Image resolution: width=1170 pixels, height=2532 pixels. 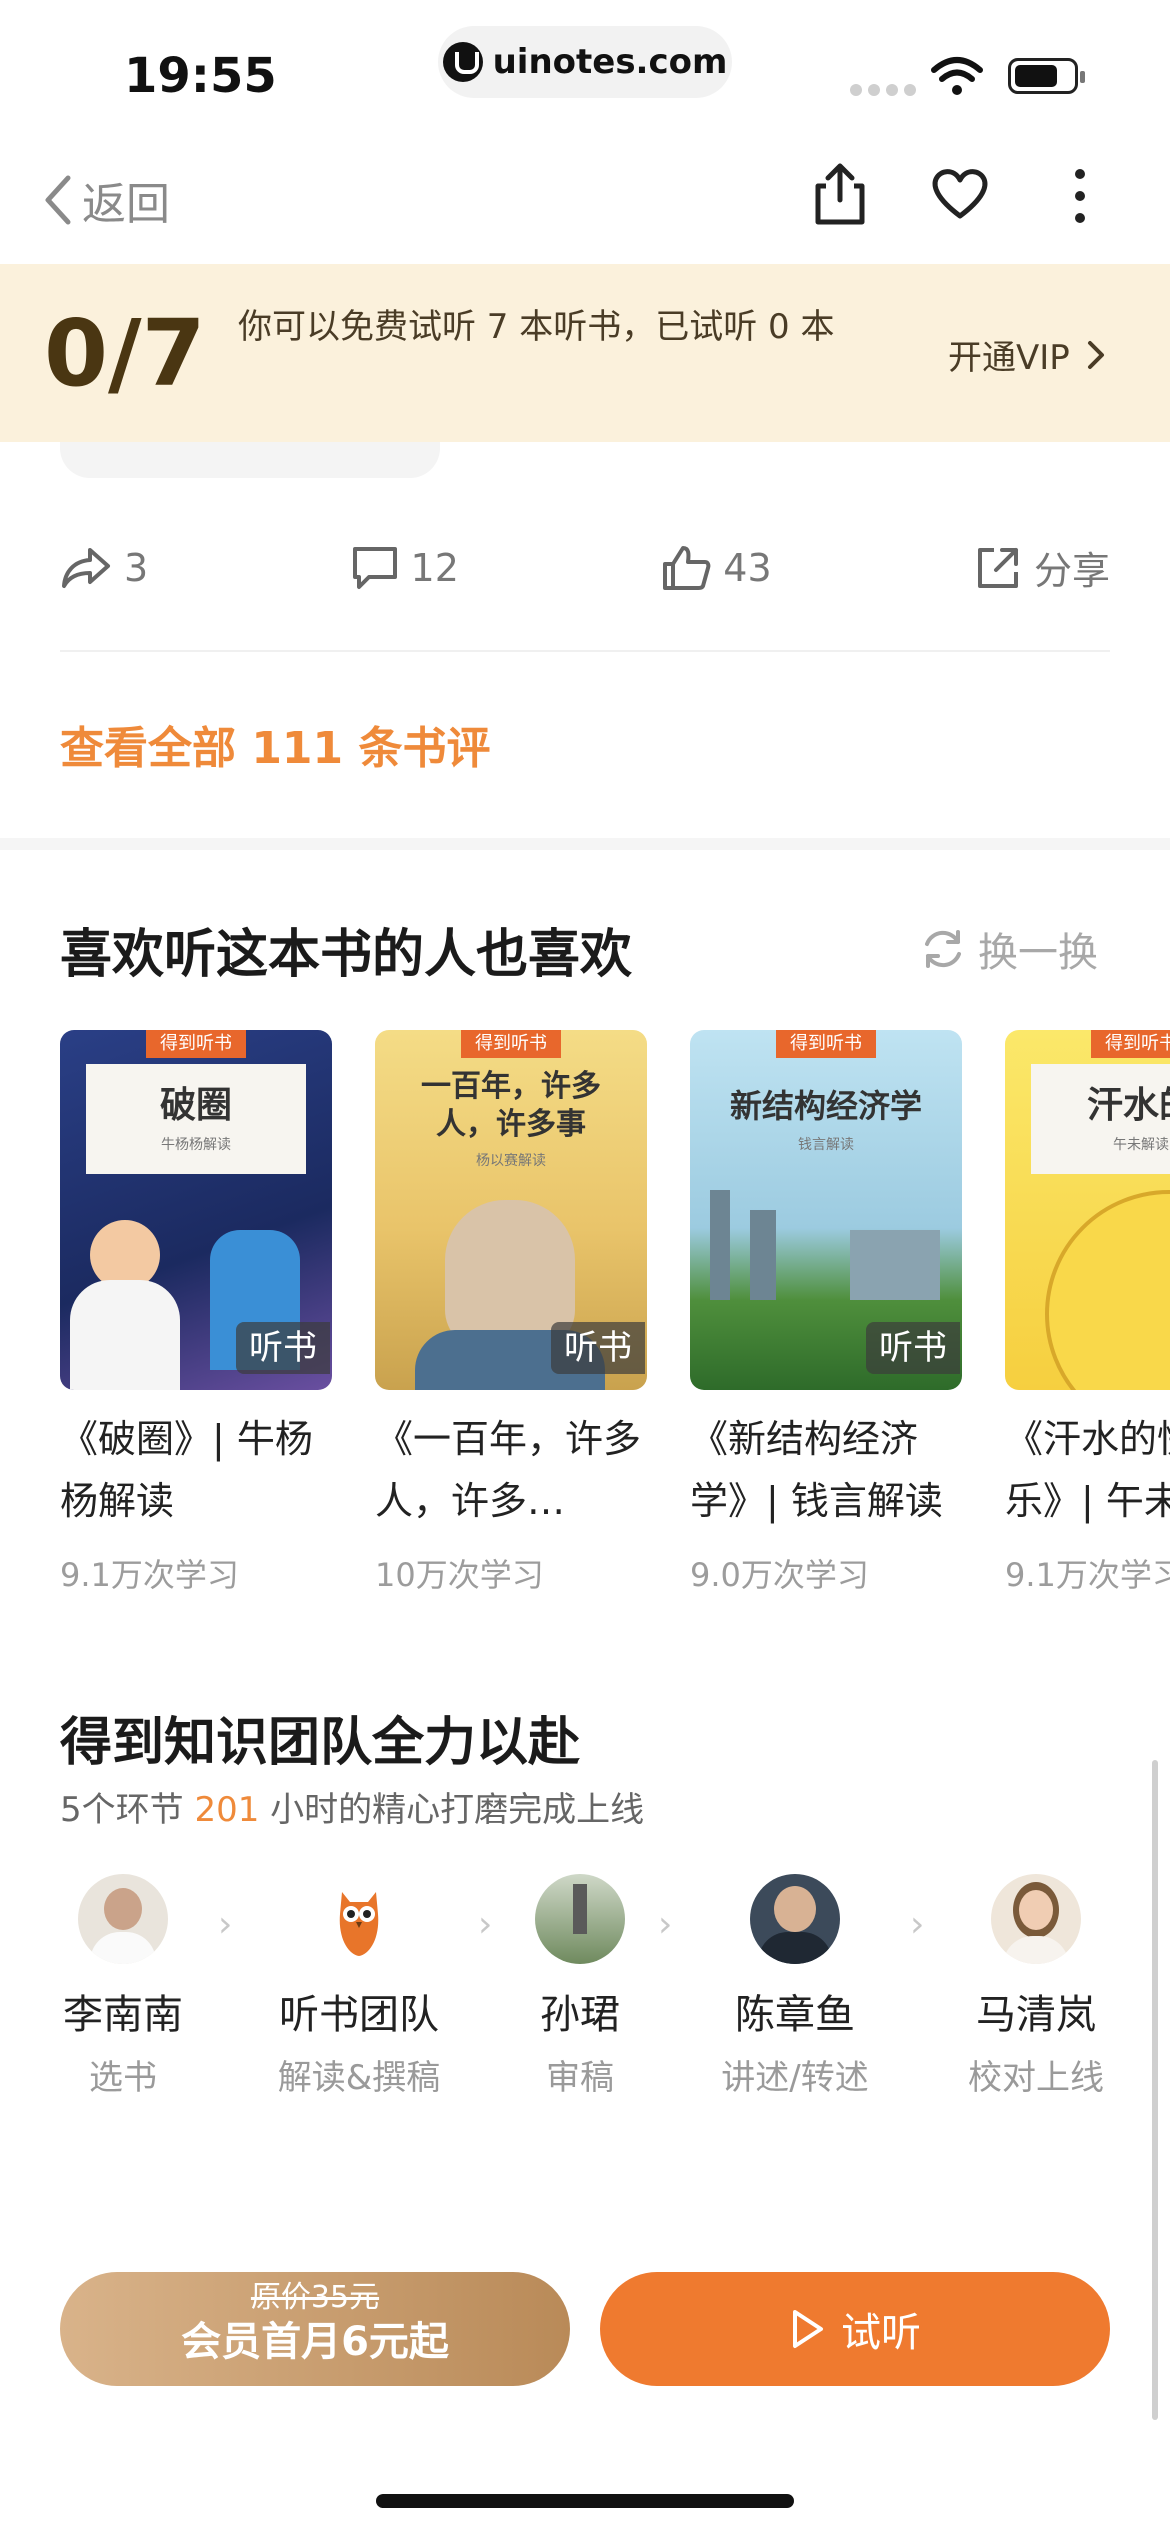 I want to click on team-member: 听书团队 解读&撰稿, so click(x=359, y=1986).